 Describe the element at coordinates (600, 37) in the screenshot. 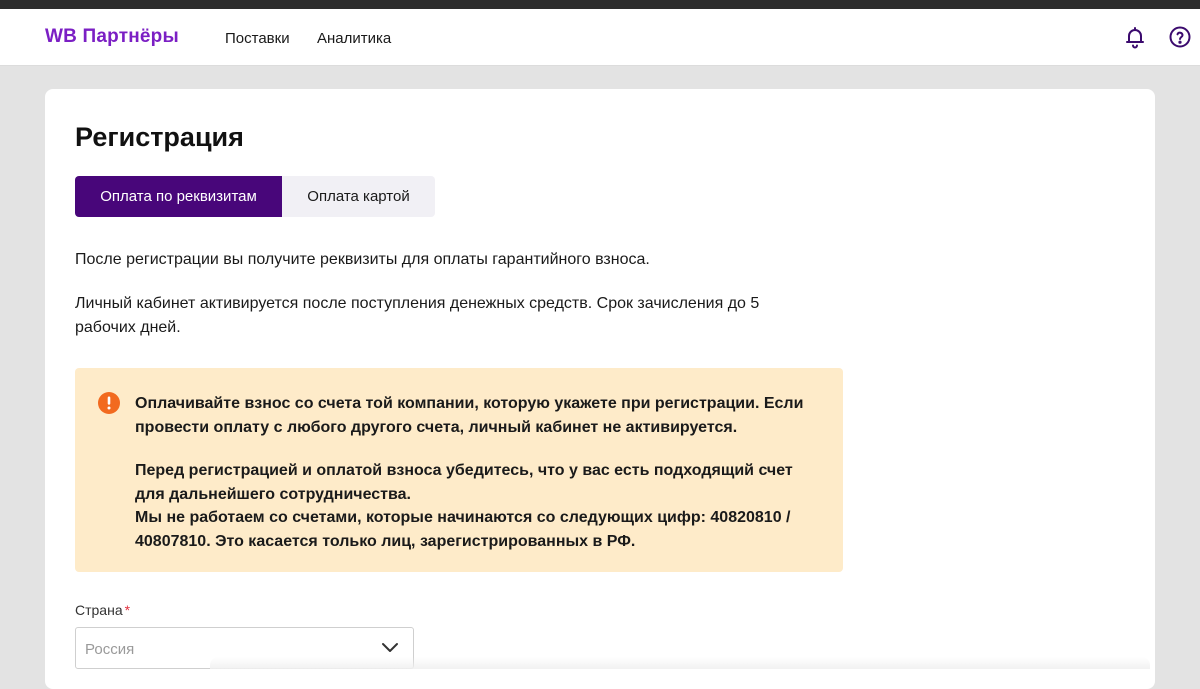

I see `top-header: WB Партнёры Поставки Аналитика` at that location.